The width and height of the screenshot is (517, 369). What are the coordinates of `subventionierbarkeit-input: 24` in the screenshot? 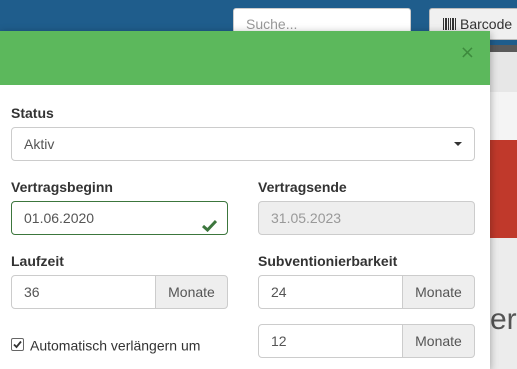 It's located at (330, 292).